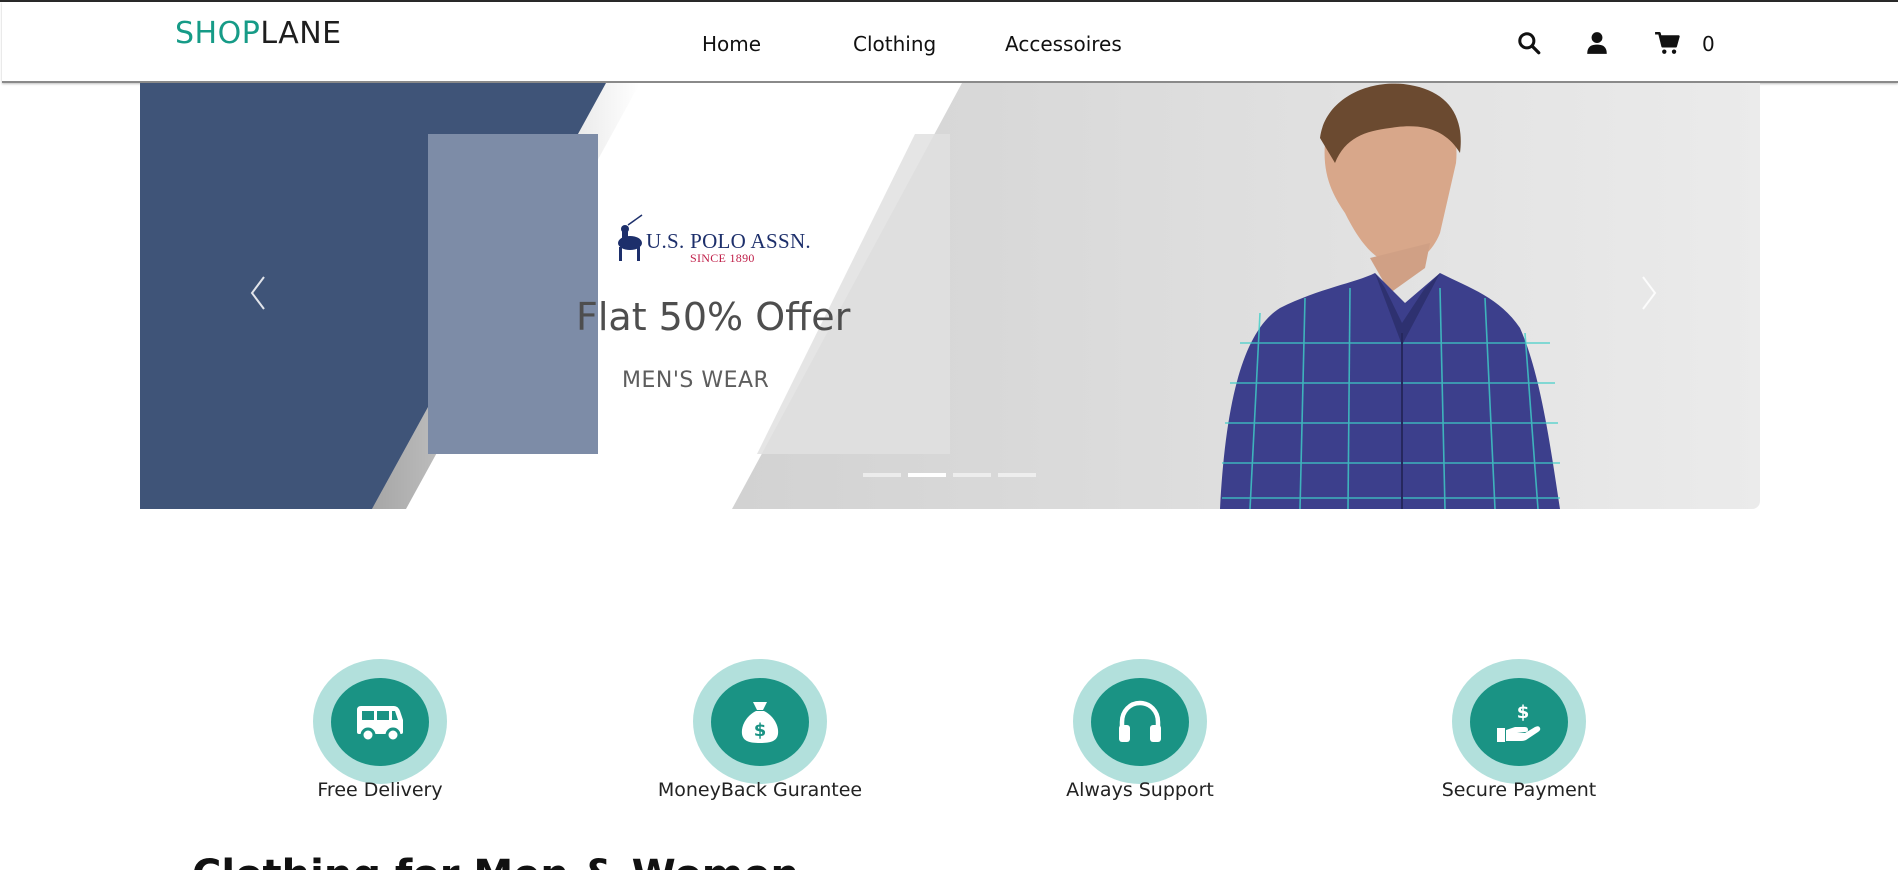  I want to click on feature-label: Free Delivery, so click(380, 790).